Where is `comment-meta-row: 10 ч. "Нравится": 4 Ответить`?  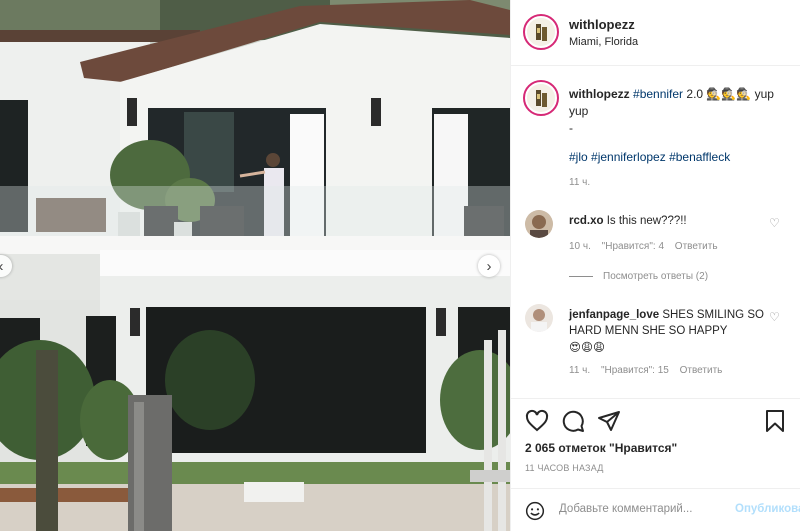
comment-meta-row: 10 ч. "Нравится": 4 Ответить is located at coordinates (647, 246).